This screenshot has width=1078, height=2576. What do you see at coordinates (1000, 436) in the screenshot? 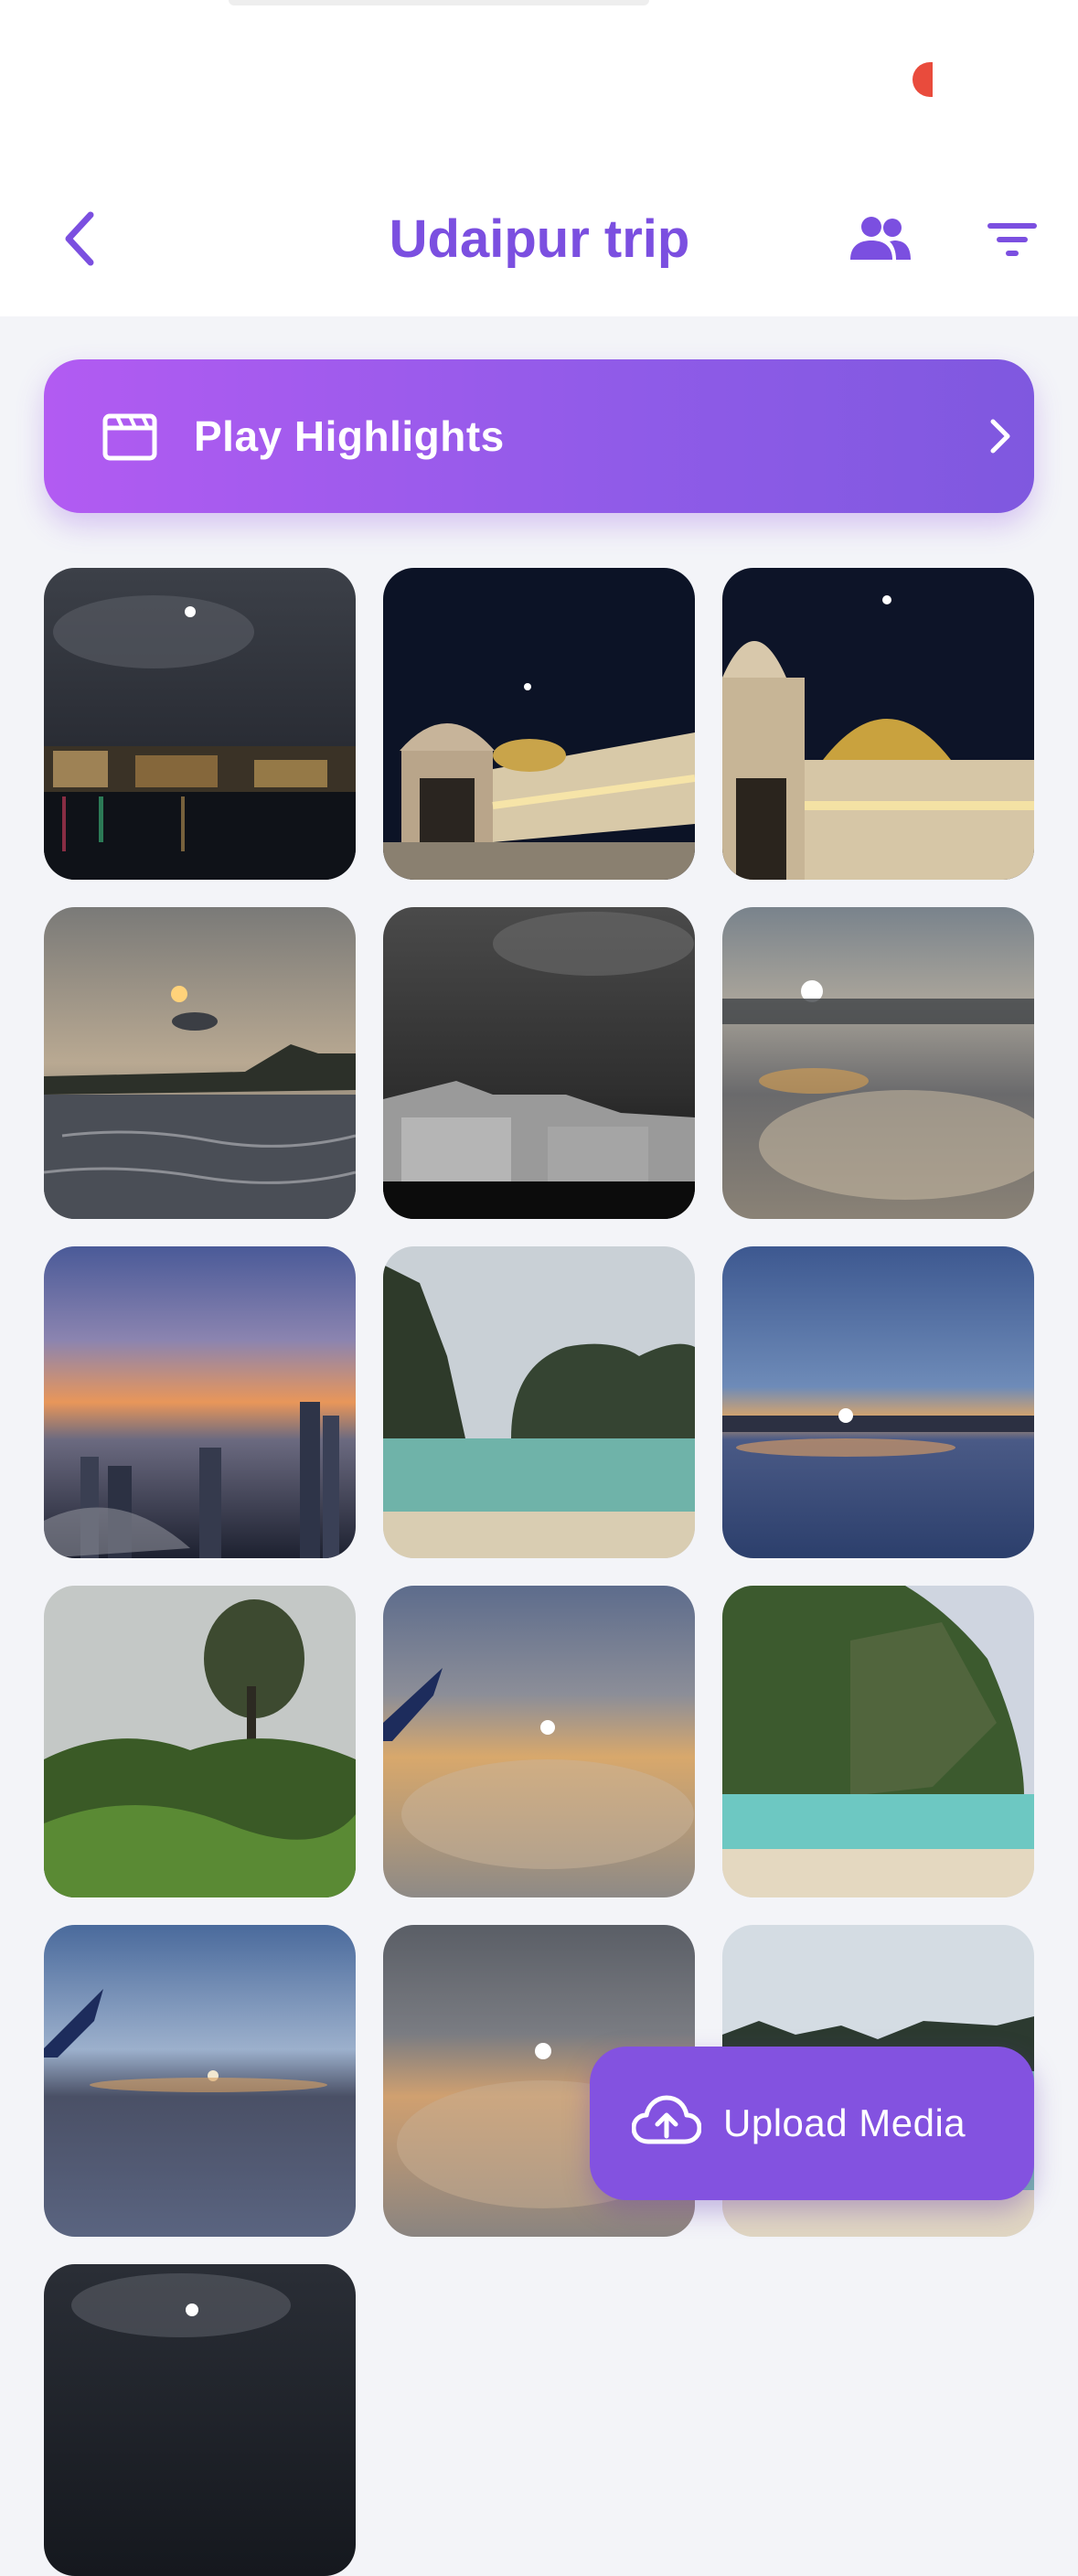
I see `chevron-right-icon` at bounding box center [1000, 436].